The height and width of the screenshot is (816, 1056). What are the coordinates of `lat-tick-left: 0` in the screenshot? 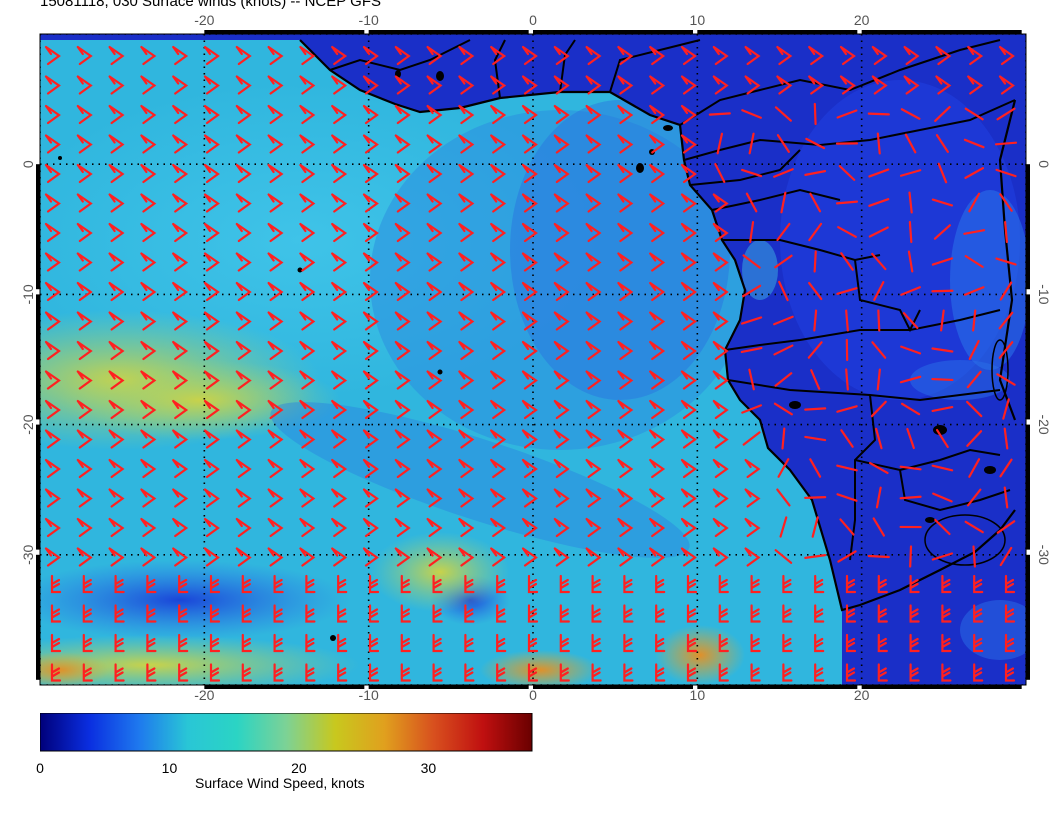 It's located at (28, 164).